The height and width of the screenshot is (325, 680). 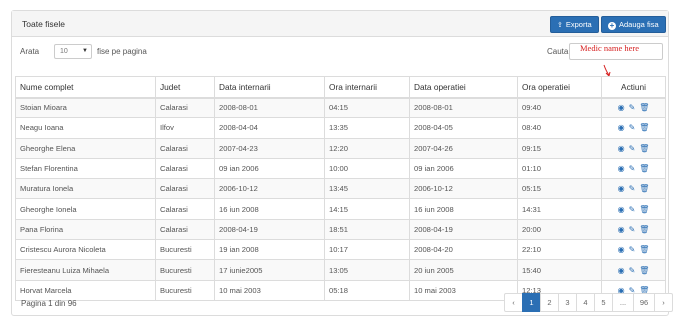 I want to click on prev-page-button: ‹, so click(x=513, y=302).